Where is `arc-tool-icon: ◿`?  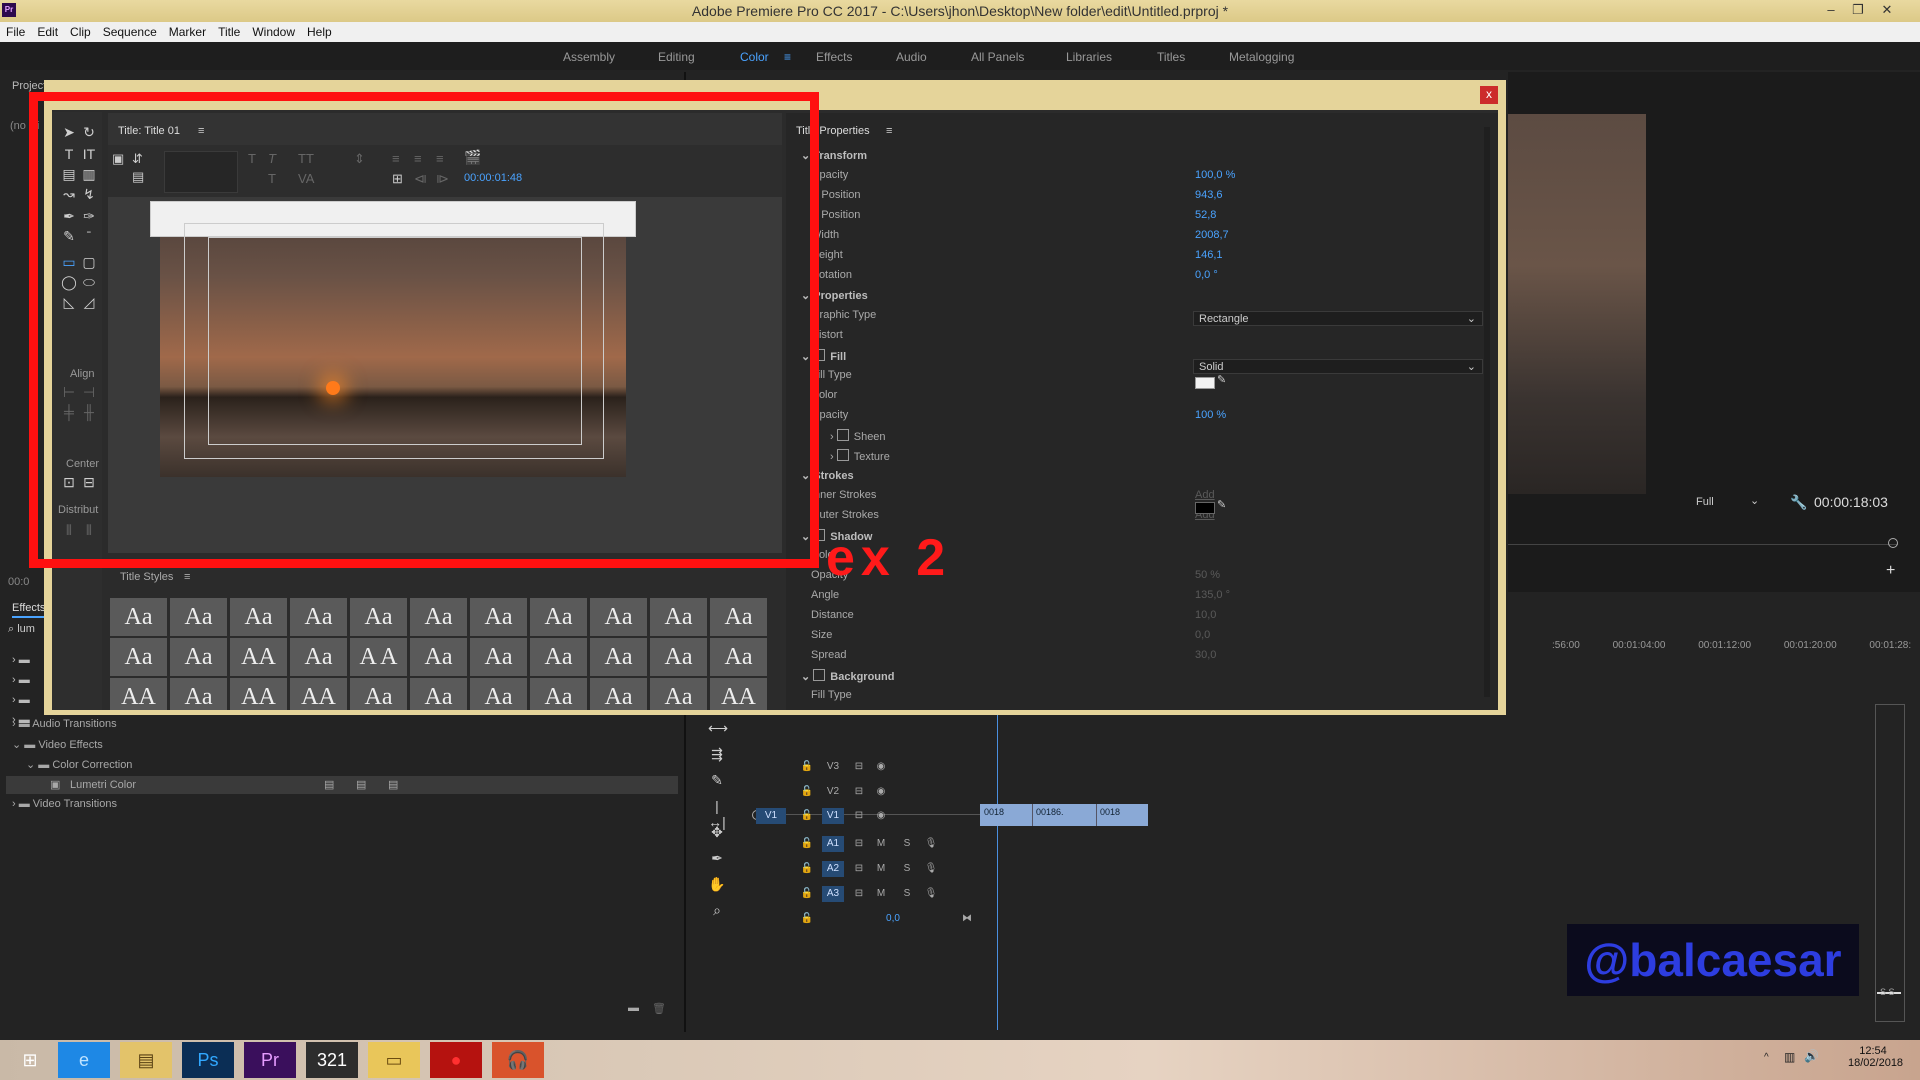 arc-tool-icon: ◿ is located at coordinates (89, 302).